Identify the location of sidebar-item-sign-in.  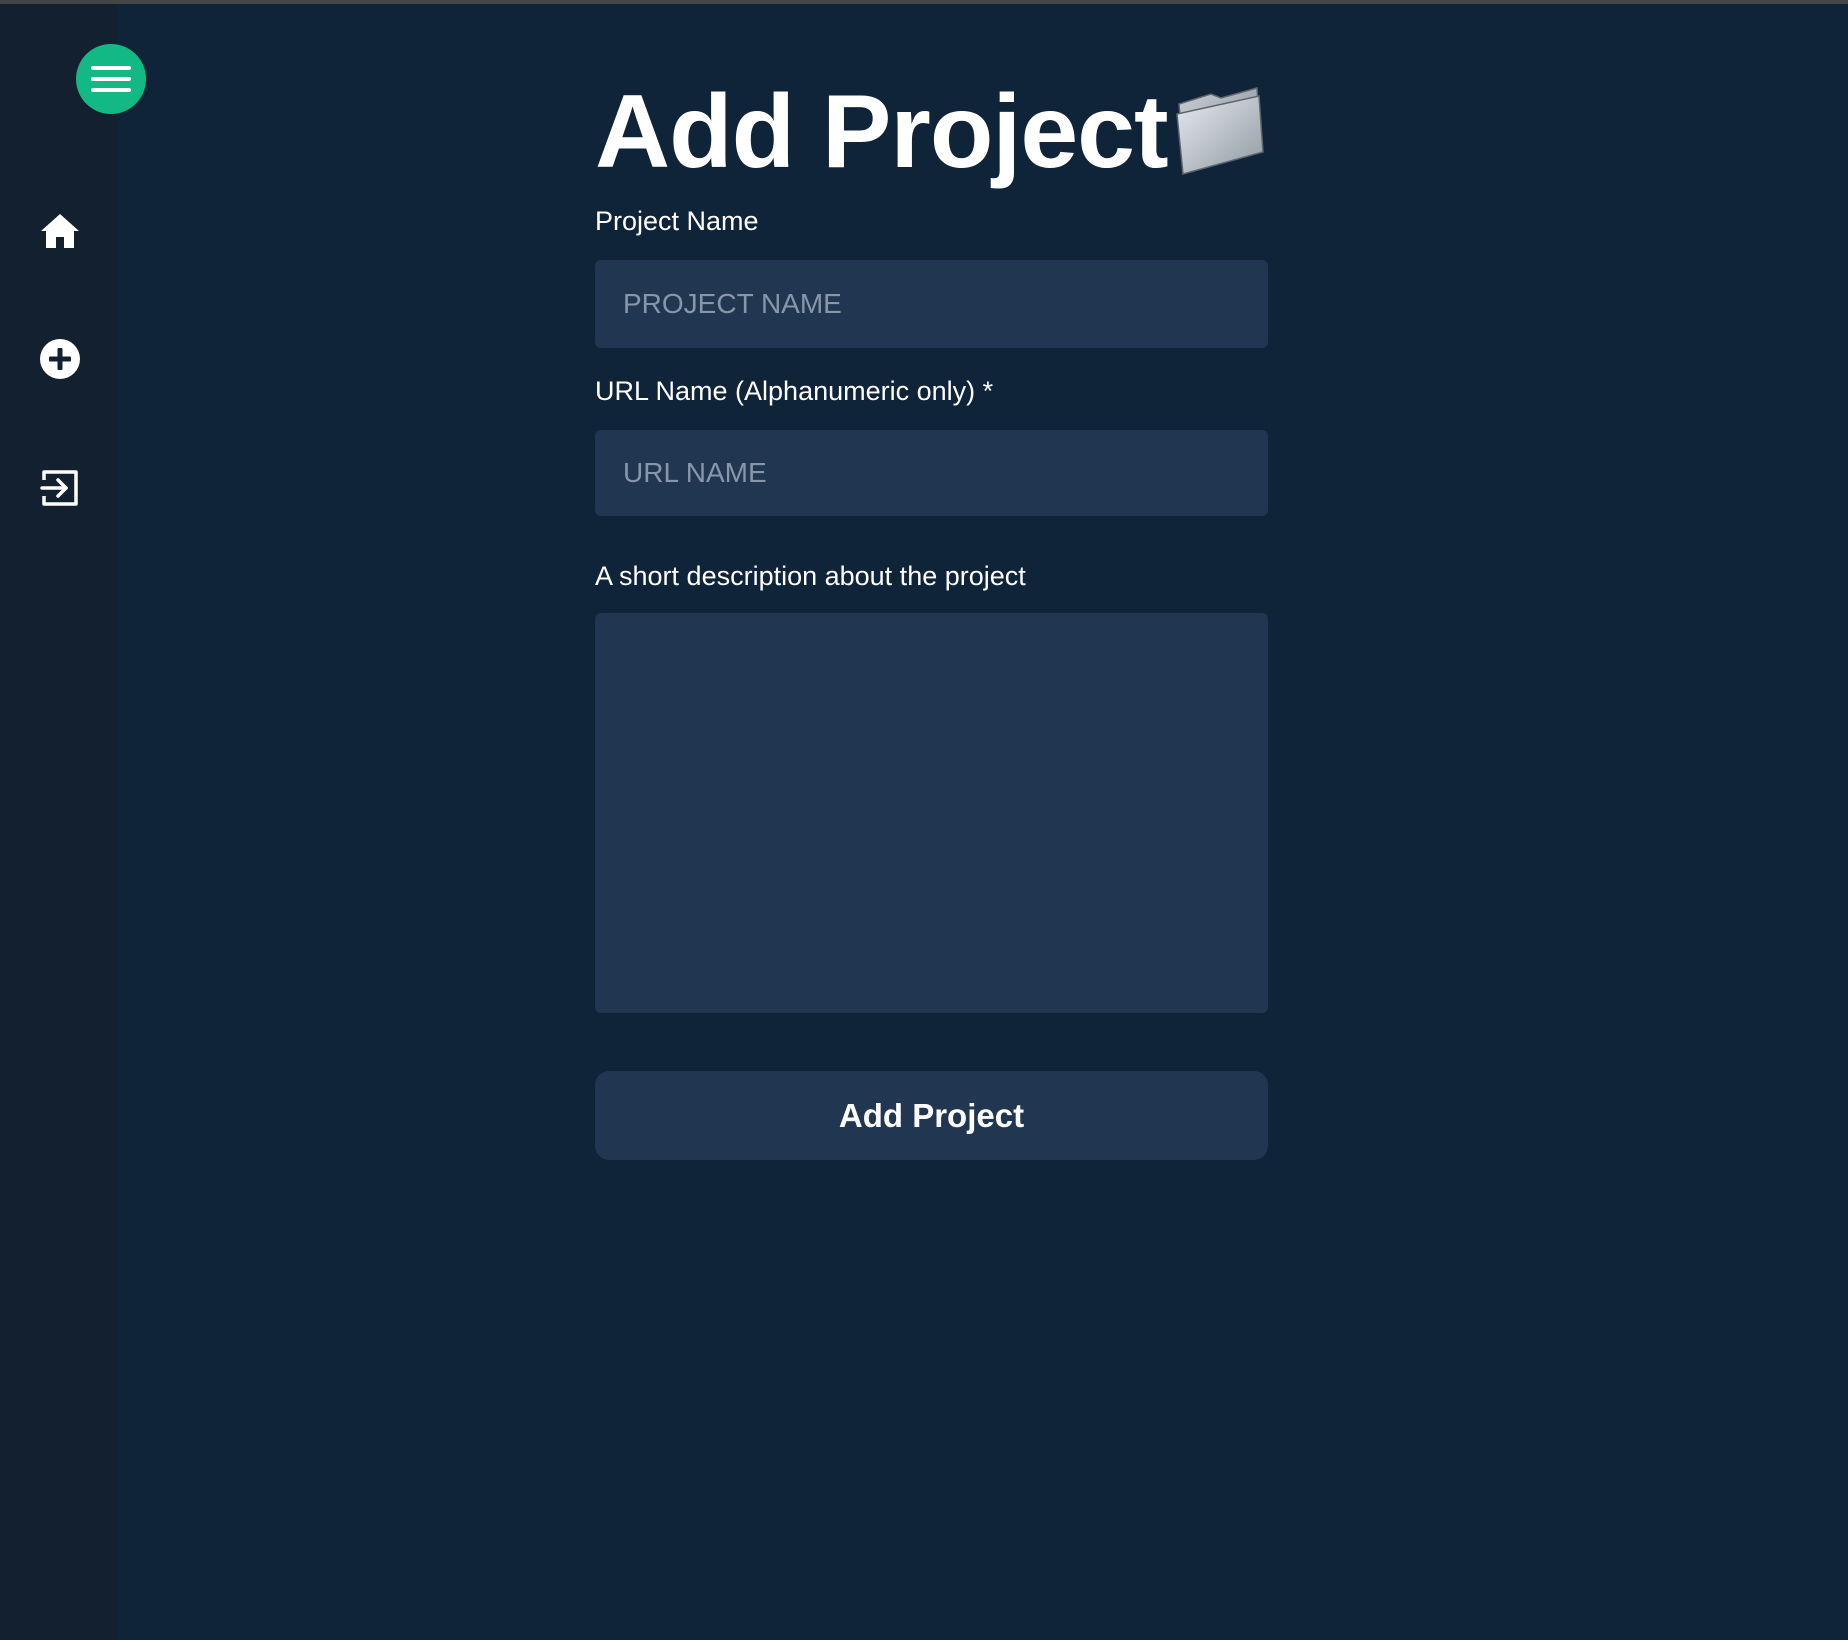
(60, 488).